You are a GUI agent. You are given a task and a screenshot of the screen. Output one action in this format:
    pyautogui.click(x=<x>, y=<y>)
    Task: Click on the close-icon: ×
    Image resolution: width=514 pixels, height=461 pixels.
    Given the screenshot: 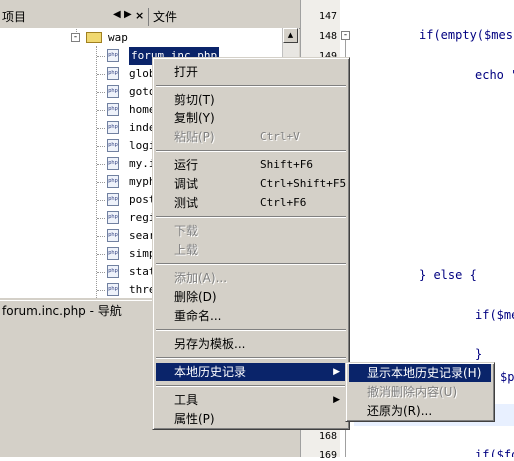 What is the action you would take?
    pyautogui.click(x=139, y=15)
    